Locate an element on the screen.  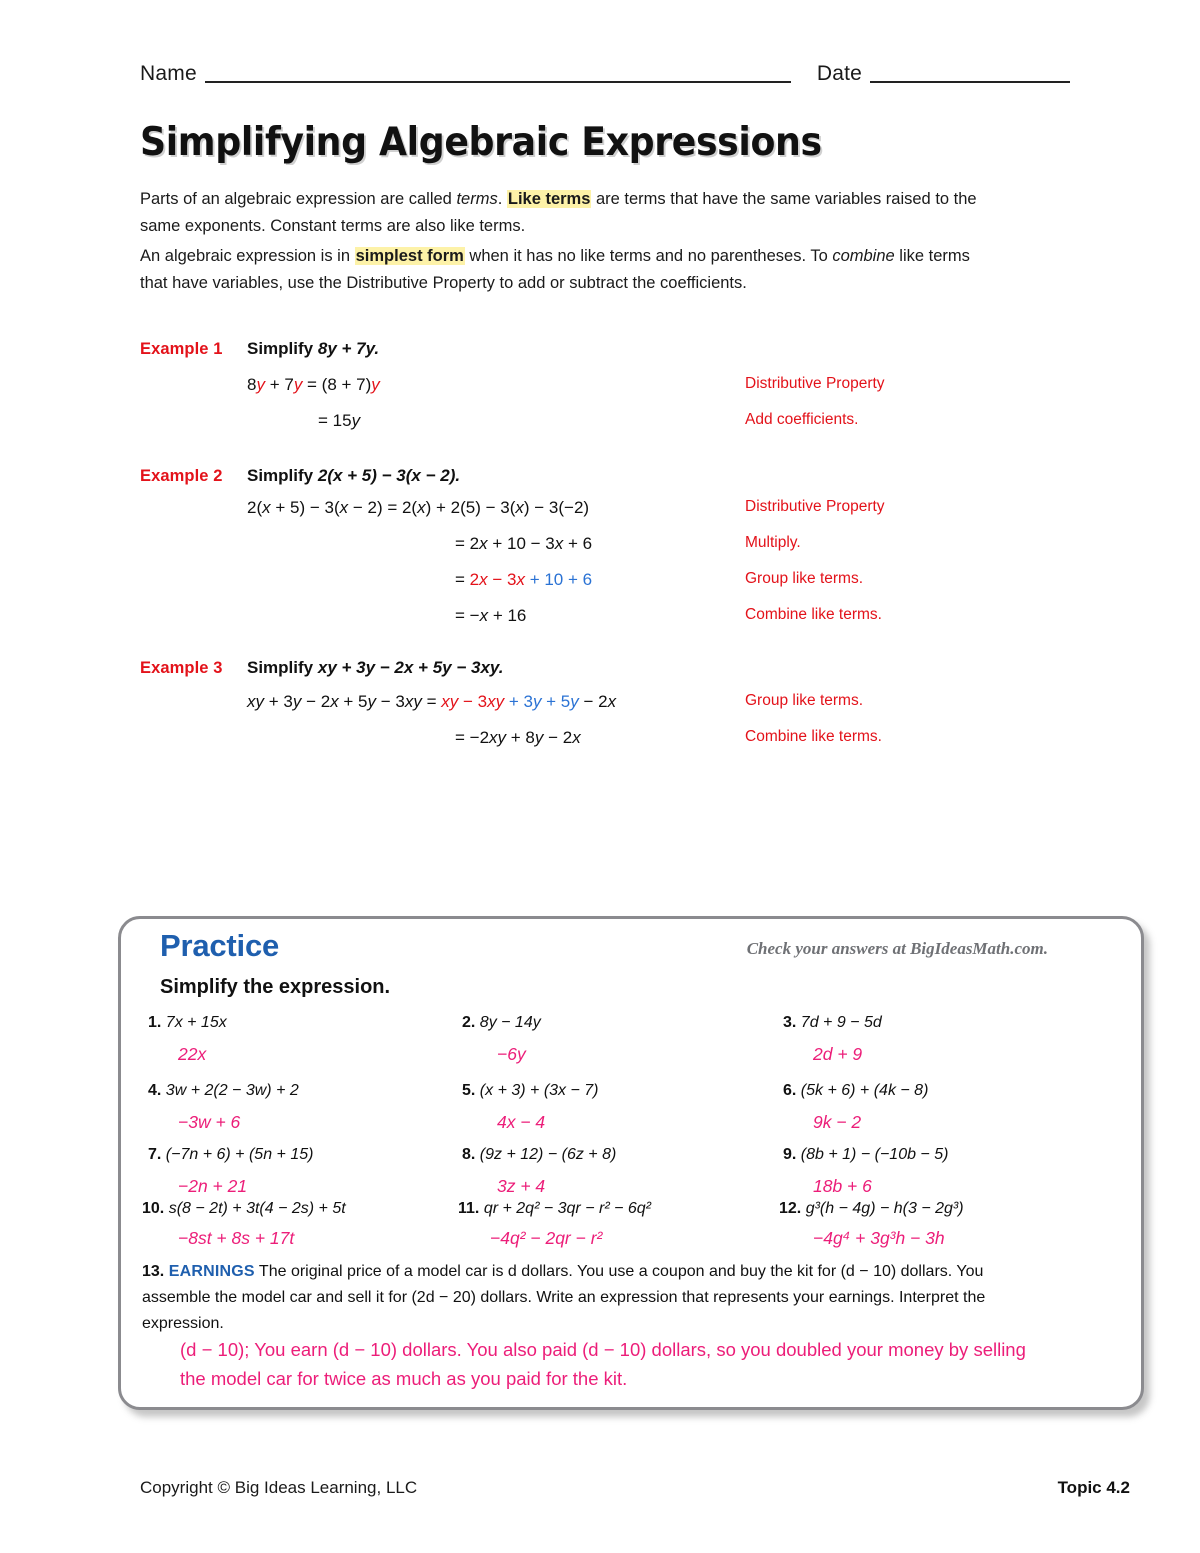
example-2-label: Example 2 is located at coordinates (181, 476).